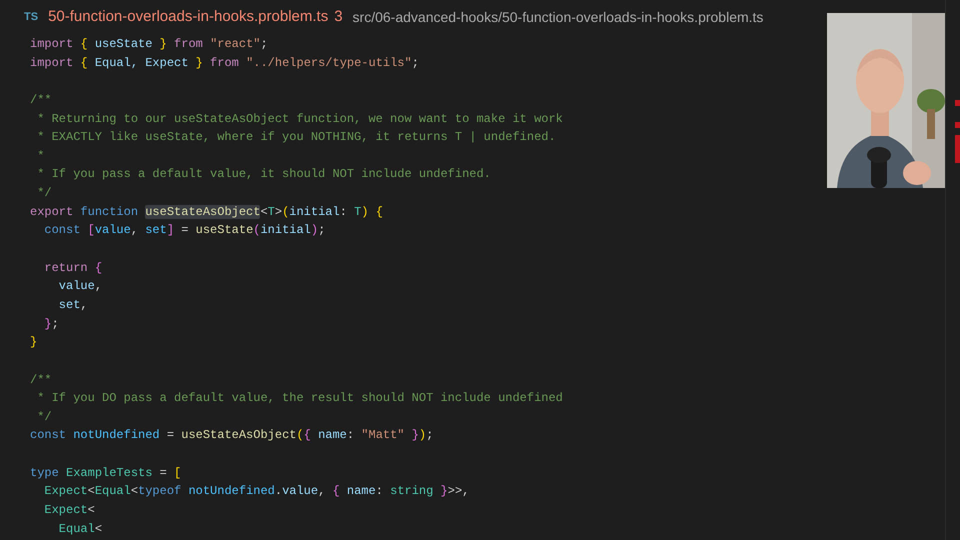 This screenshot has width=960, height=540. Describe the element at coordinates (149, 44) in the screenshot. I see `code-line: import { useState } from "react";` at that location.